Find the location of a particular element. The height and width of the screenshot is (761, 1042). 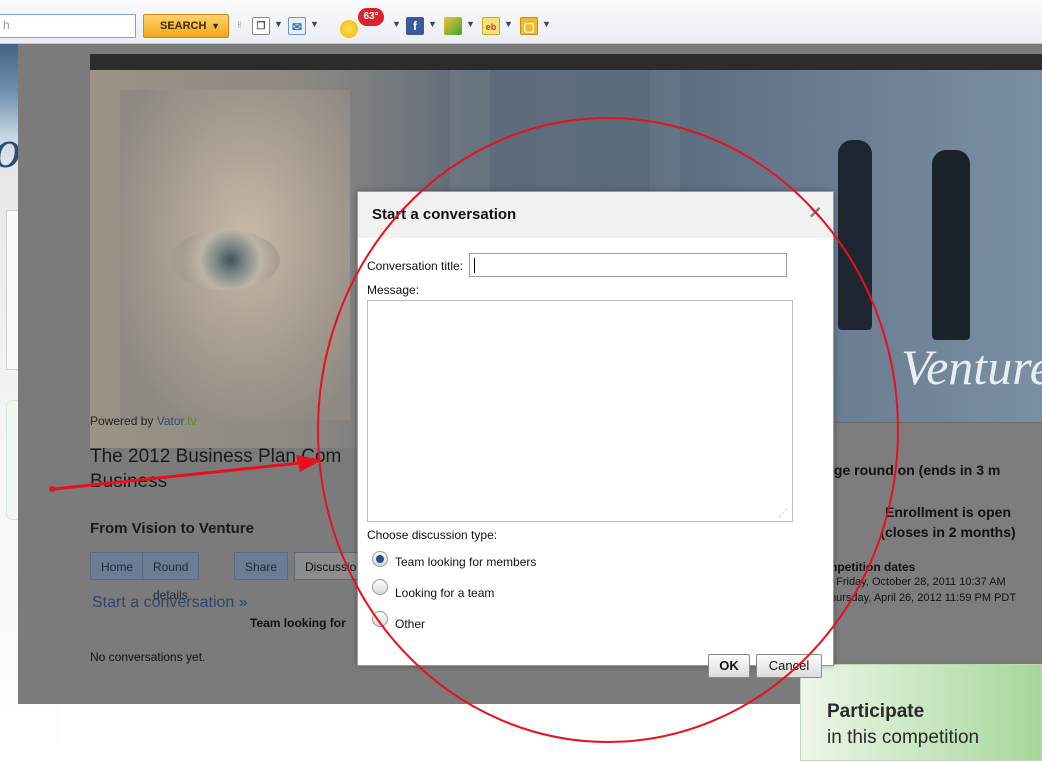

message-label: Message: is located at coordinates (393, 290).